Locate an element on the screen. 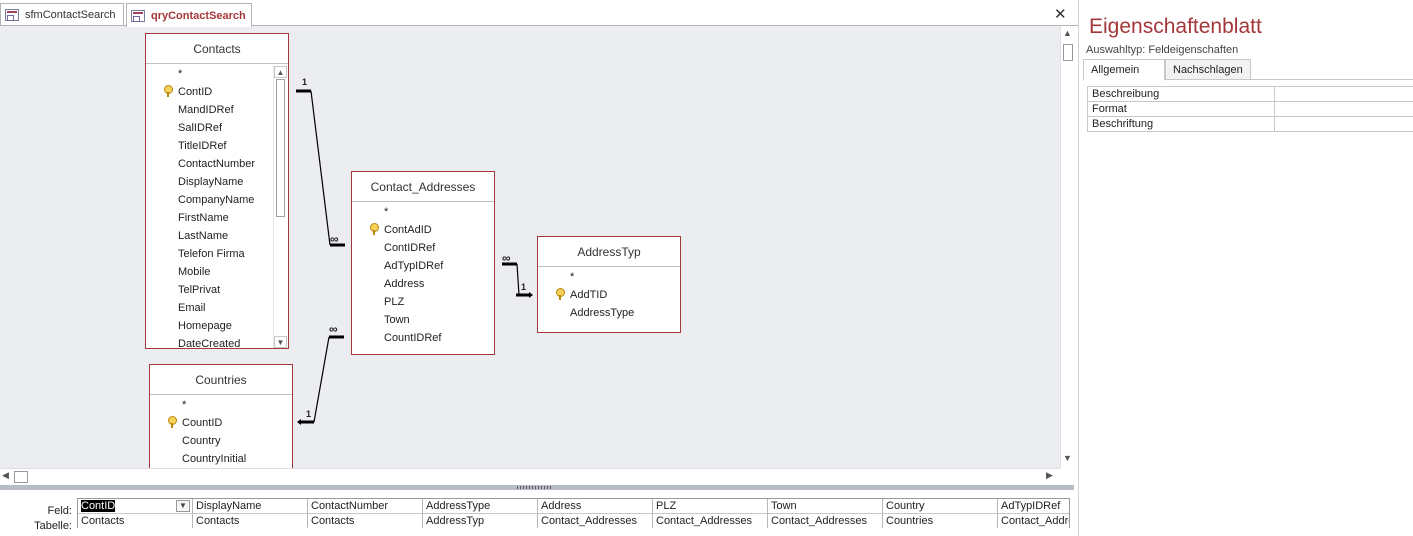  field-cell: PLZ is located at coordinates (710, 506).